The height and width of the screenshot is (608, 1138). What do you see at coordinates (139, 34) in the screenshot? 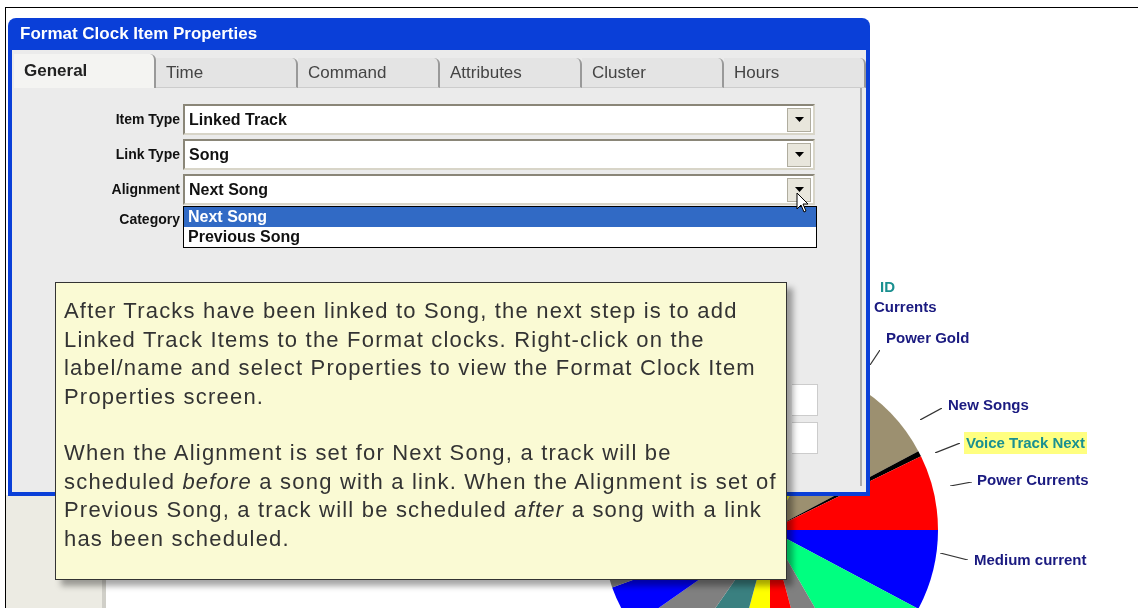
I see `window-title: Format Clock Item Properties` at bounding box center [139, 34].